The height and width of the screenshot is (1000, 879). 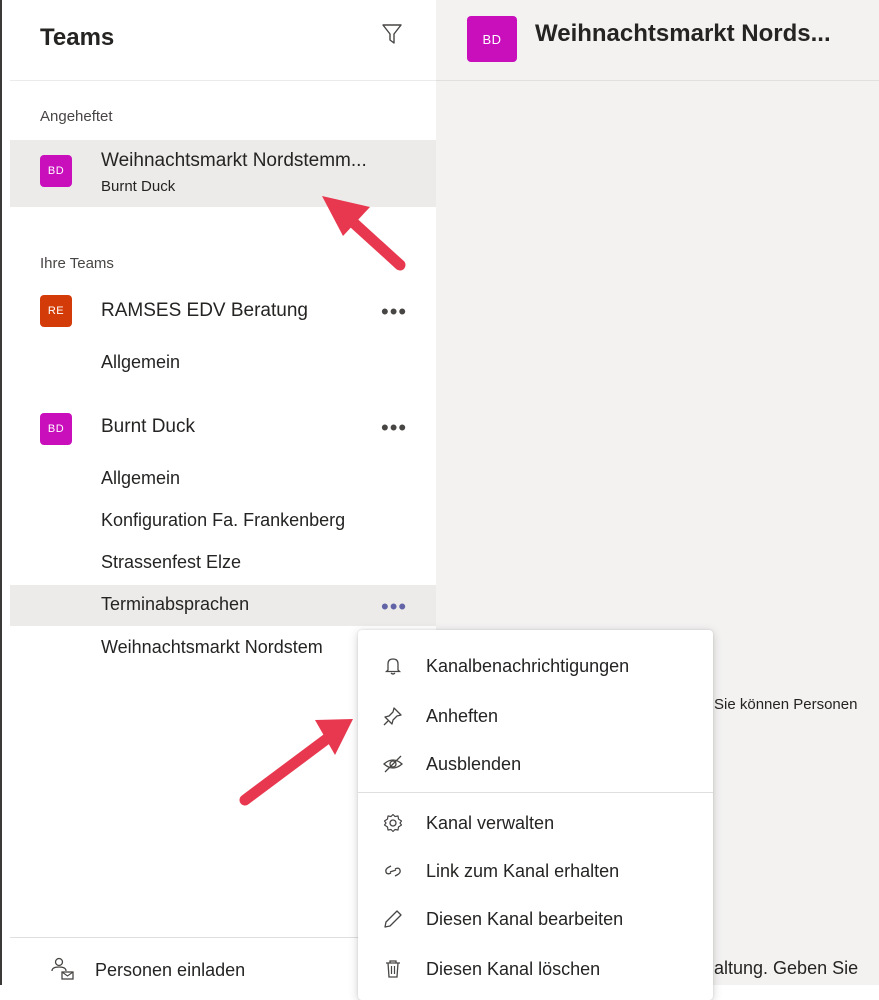 I want to click on your-teams-label: Ihre Teams, so click(x=77, y=263).